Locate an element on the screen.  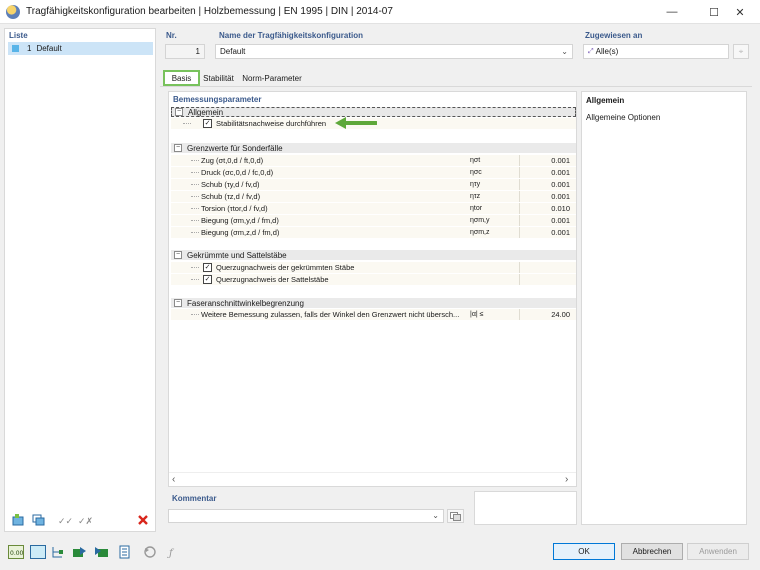
grid-title: Bemessungsparameter is located at coordinates (217, 99).